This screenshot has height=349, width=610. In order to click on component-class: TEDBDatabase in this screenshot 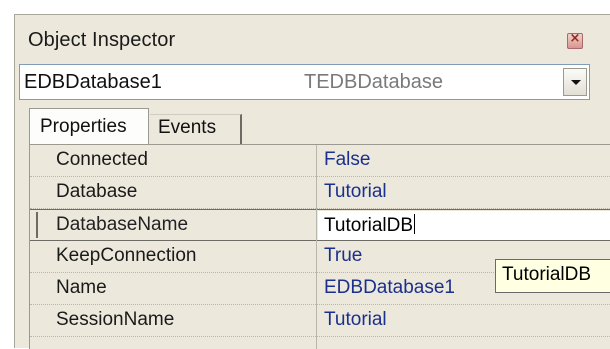, I will do `click(373, 82)`.